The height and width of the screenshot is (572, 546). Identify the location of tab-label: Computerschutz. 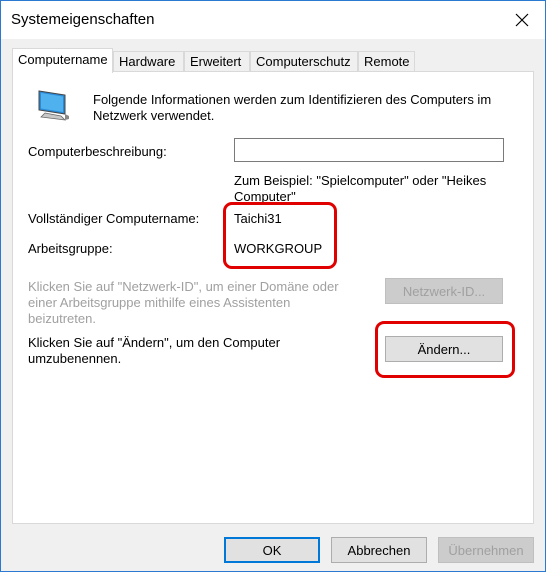
(303, 61).